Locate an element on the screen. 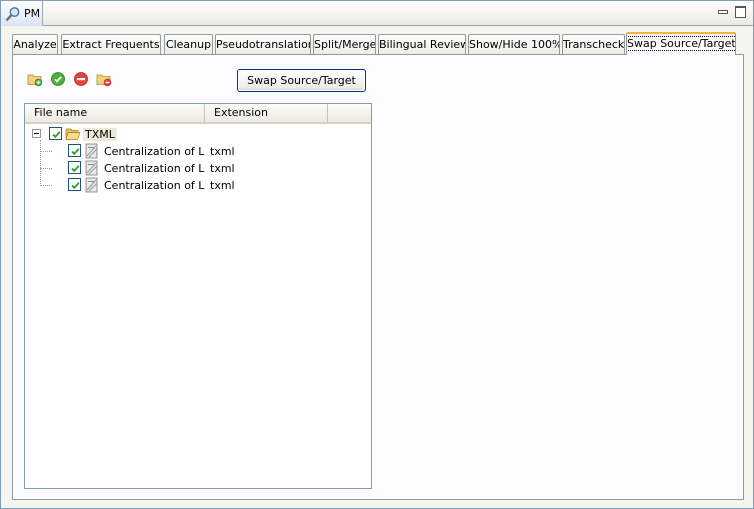  tab-analyze: Analyze is located at coordinates (35, 44).